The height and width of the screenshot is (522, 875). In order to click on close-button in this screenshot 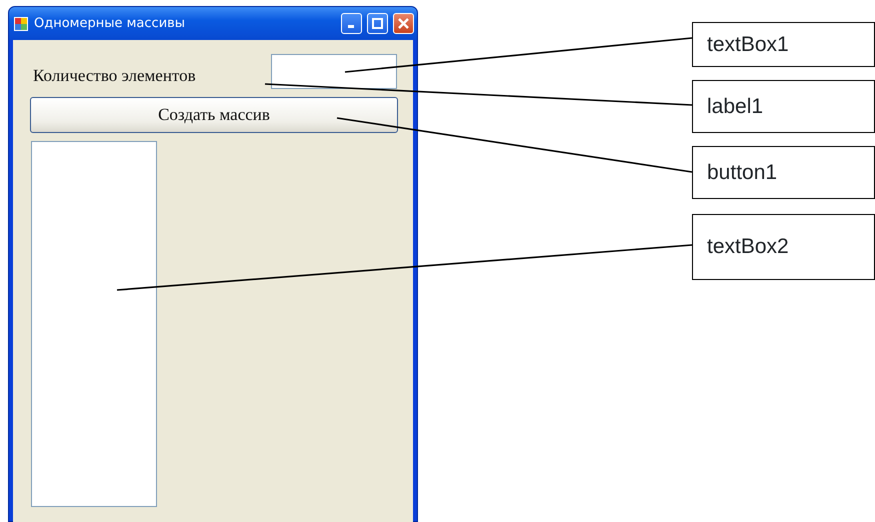, I will do `click(403, 23)`.